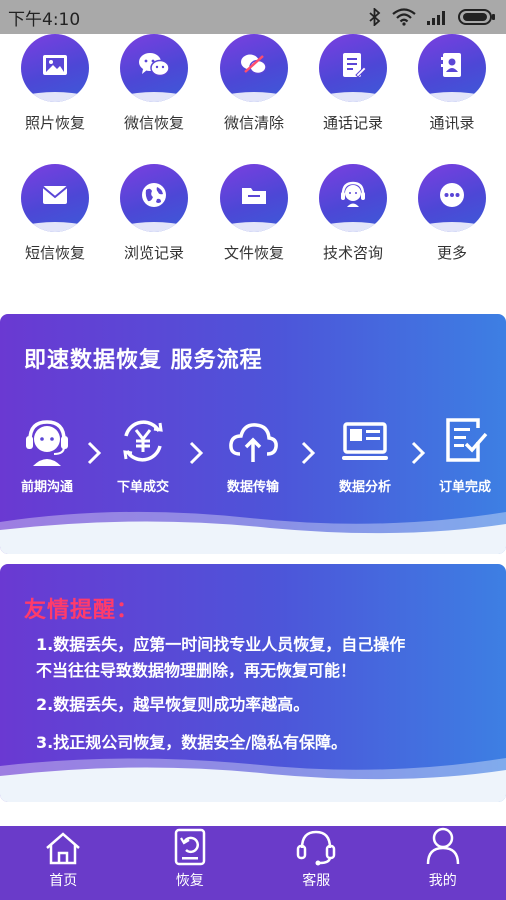  Describe the element at coordinates (463, 464) in the screenshot. I see `process-step: 订单完成` at that location.